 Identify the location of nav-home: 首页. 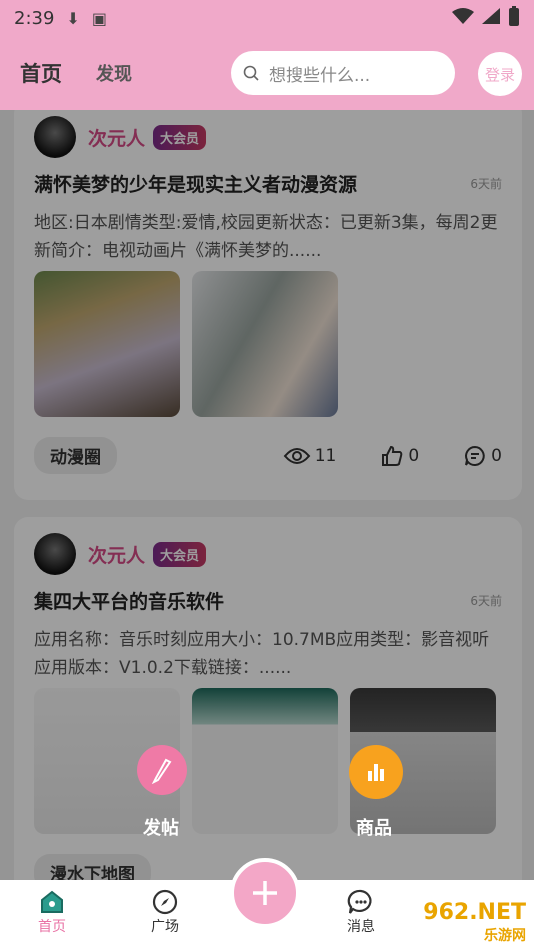
(52, 912).